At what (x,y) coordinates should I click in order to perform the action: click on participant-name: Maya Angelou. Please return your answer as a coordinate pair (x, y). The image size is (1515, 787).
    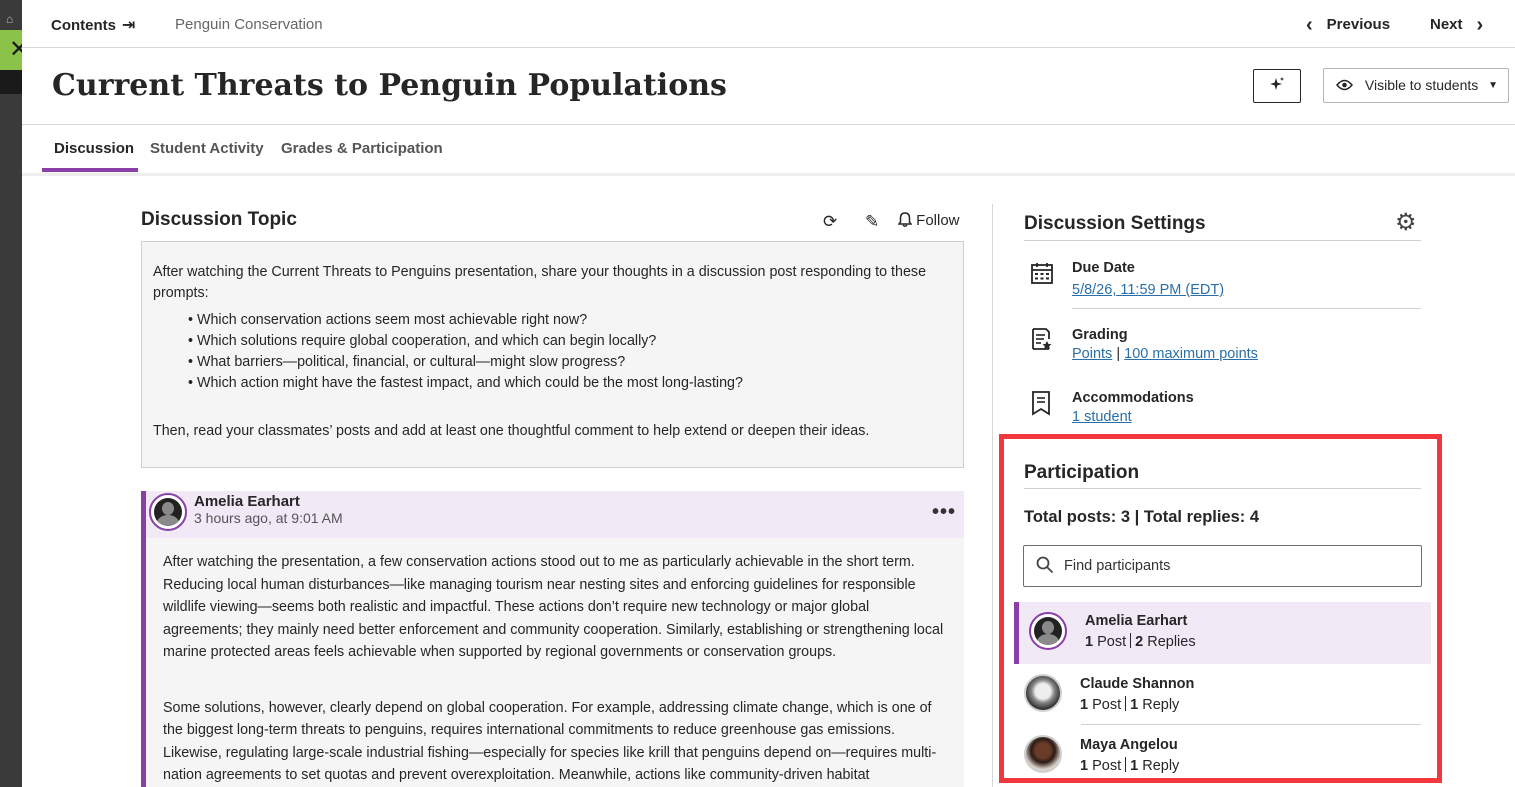
    Looking at the image, I should click on (1129, 745).